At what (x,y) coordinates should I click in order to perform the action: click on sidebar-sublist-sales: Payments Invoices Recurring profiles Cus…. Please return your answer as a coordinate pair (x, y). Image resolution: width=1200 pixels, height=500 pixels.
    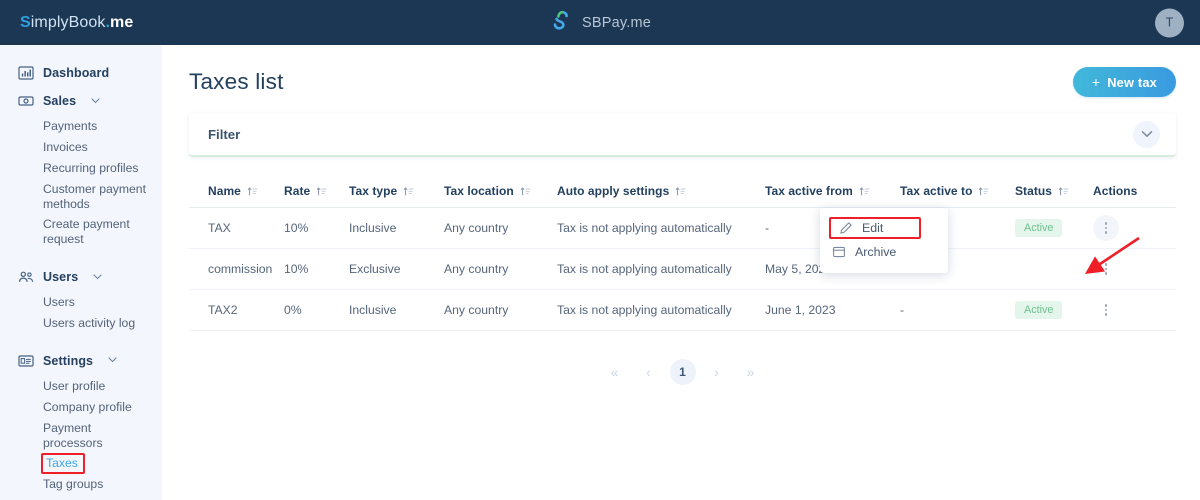
    Looking at the image, I should click on (81, 183).